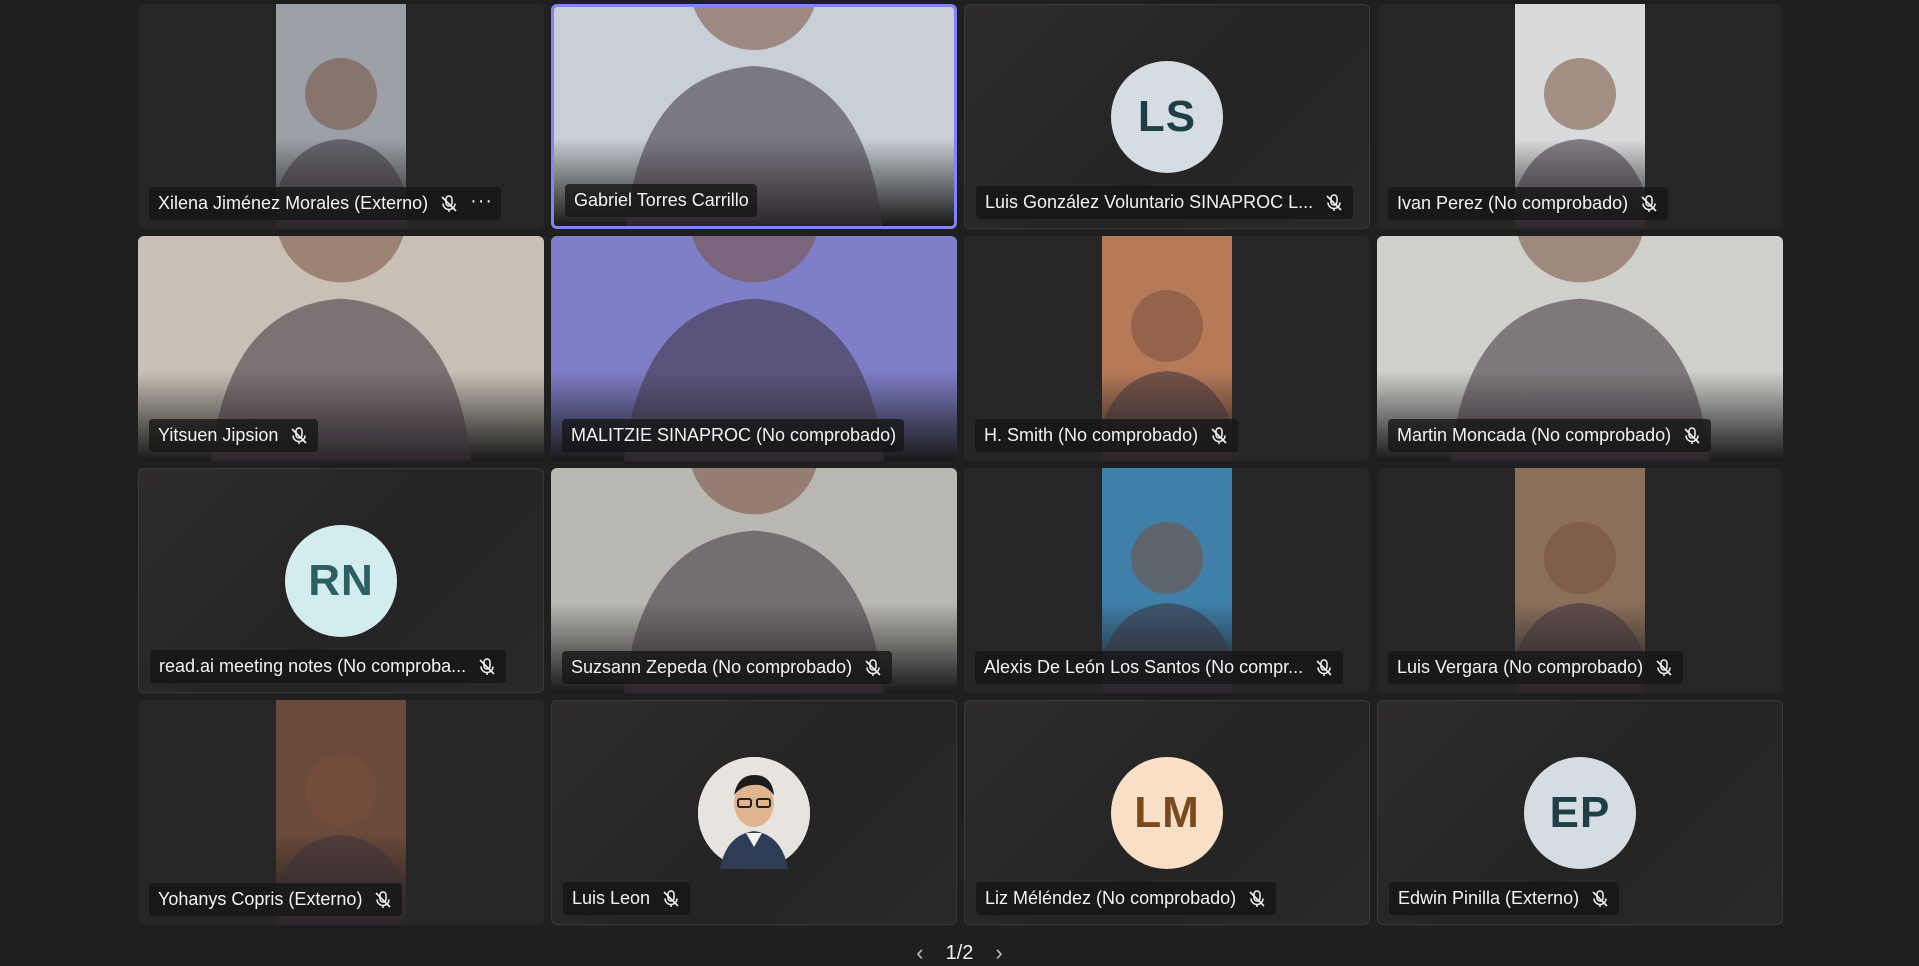 The image size is (1919, 966). I want to click on participant-tile: Yitsuen Jipsion, so click(341, 348).